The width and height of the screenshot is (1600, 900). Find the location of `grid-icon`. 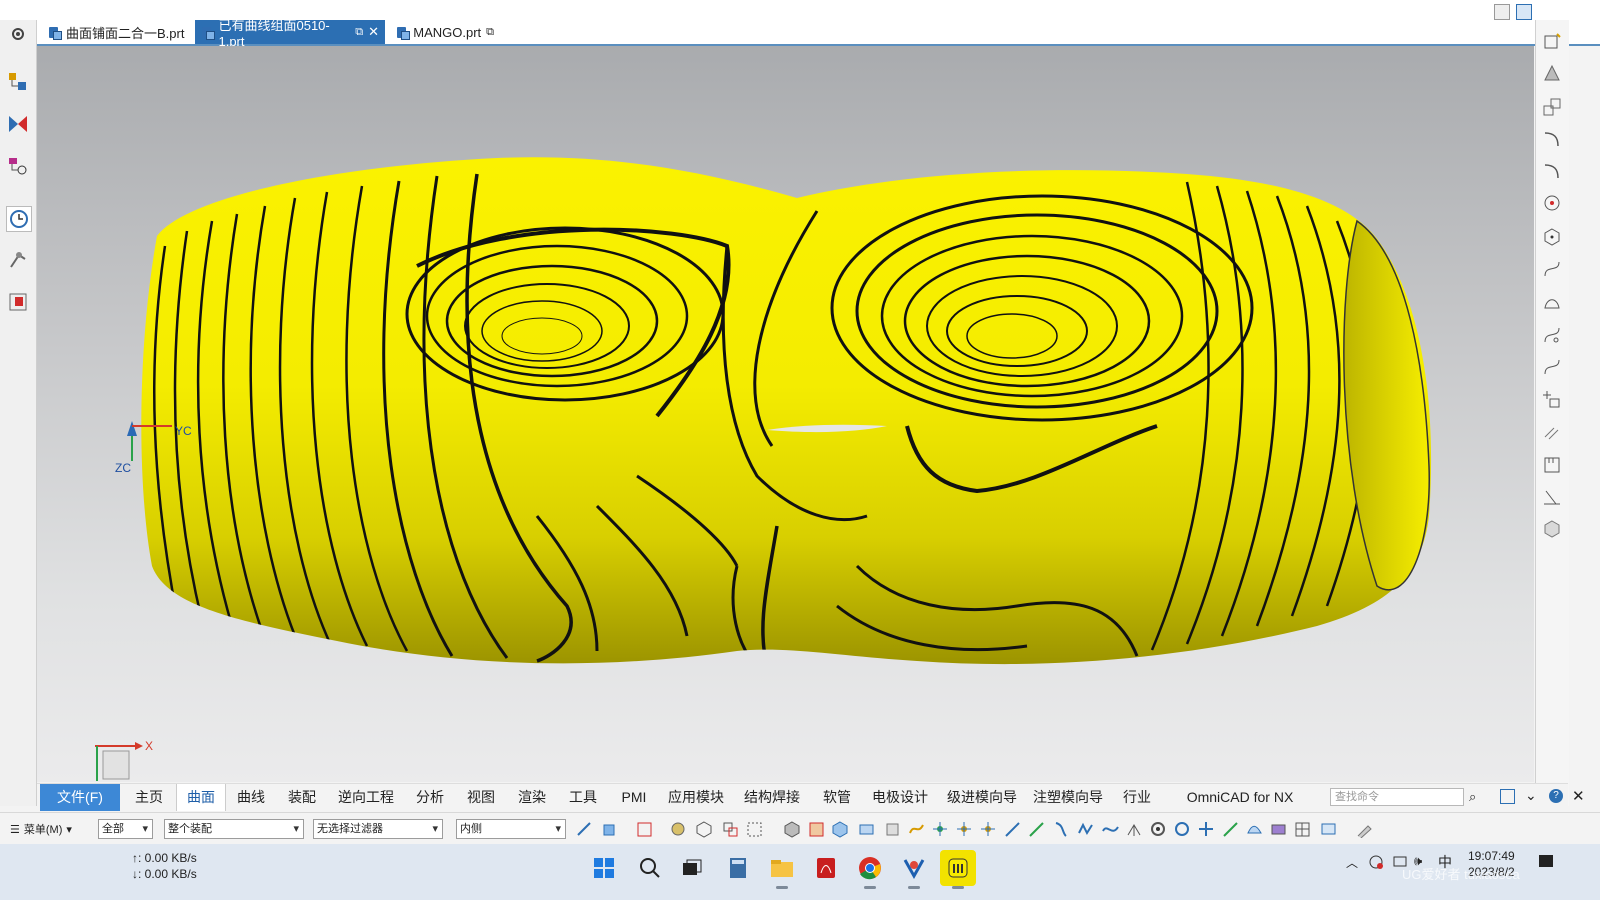

grid-icon is located at coordinates (1302, 829).